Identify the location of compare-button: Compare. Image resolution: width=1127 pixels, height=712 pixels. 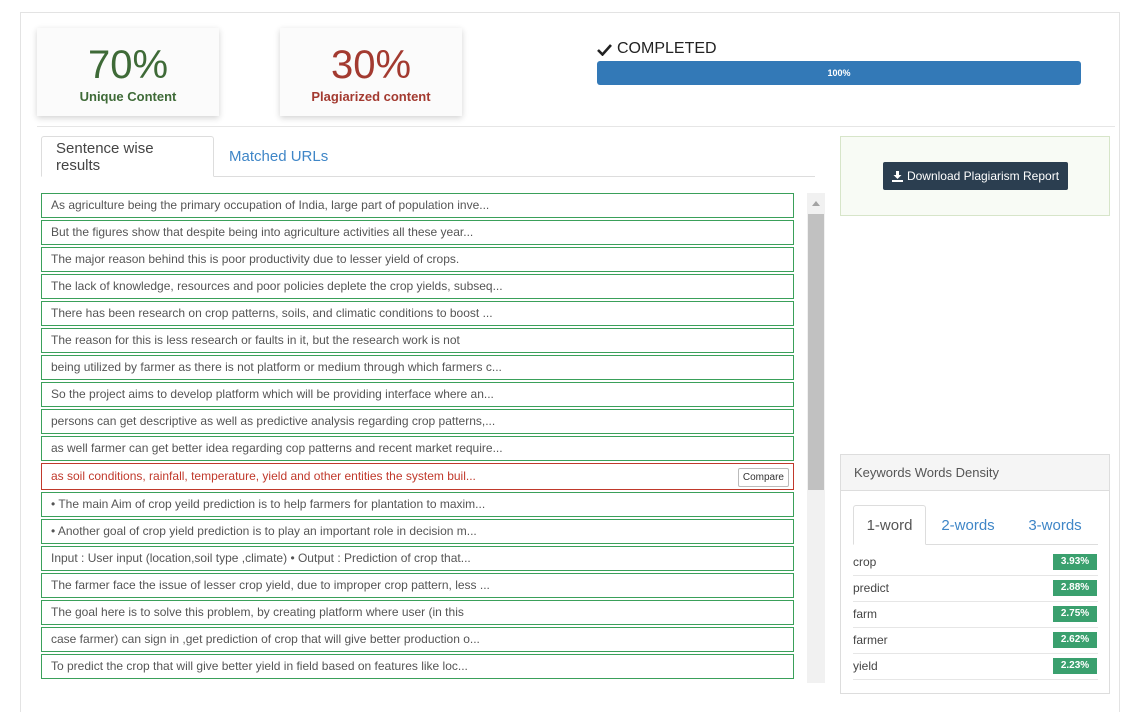
(763, 477).